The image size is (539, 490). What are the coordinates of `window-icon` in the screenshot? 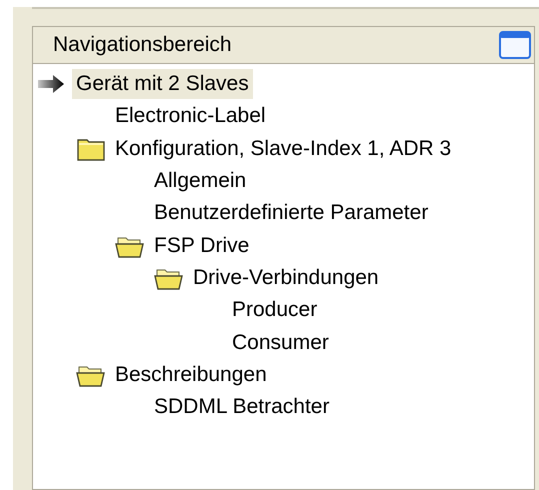 It's located at (515, 45).